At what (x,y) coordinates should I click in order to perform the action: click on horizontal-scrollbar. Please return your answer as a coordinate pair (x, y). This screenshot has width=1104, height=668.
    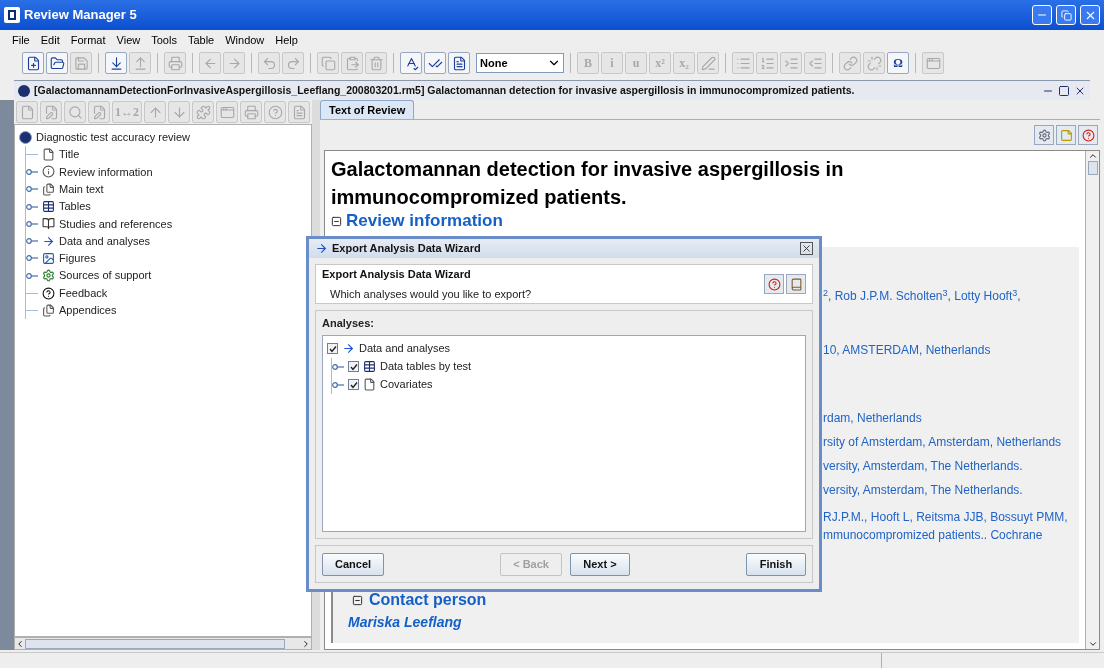
    Looking at the image, I should click on (163, 643).